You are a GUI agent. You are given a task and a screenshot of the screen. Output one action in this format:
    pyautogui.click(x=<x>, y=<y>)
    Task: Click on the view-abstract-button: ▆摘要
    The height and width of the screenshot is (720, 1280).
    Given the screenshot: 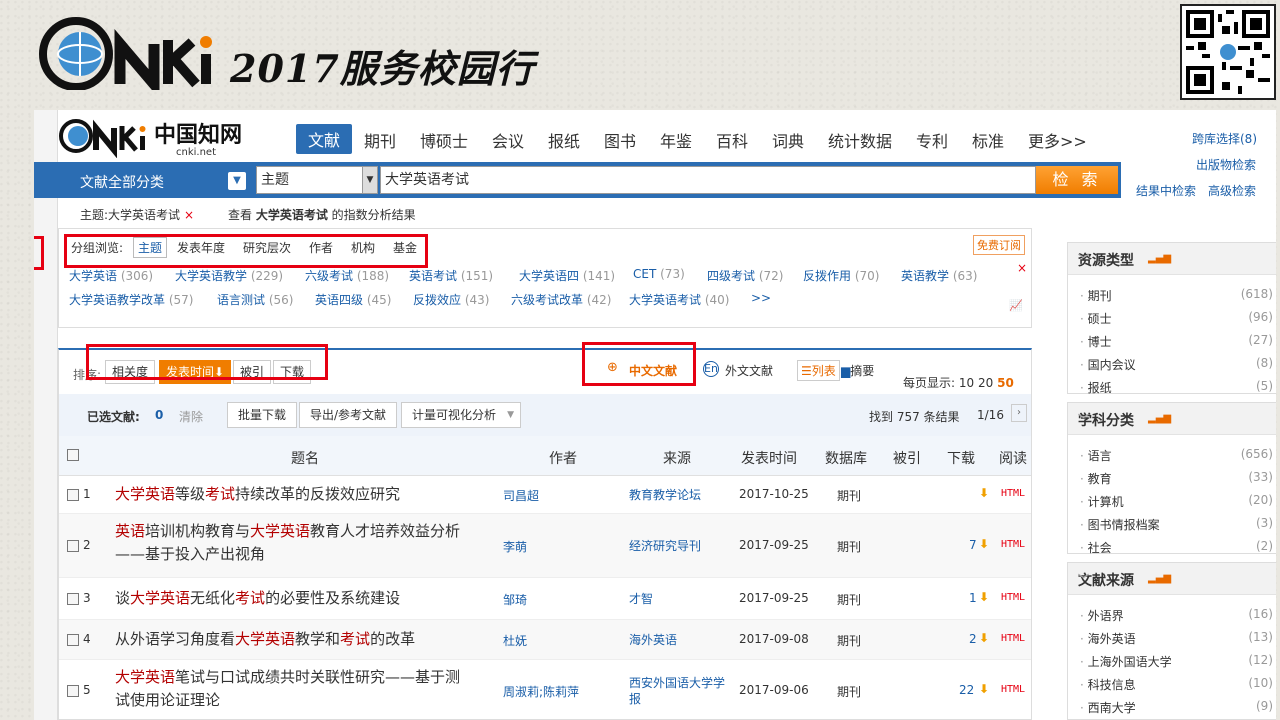 What is the action you would take?
    pyautogui.click(x=857, y=370)
    